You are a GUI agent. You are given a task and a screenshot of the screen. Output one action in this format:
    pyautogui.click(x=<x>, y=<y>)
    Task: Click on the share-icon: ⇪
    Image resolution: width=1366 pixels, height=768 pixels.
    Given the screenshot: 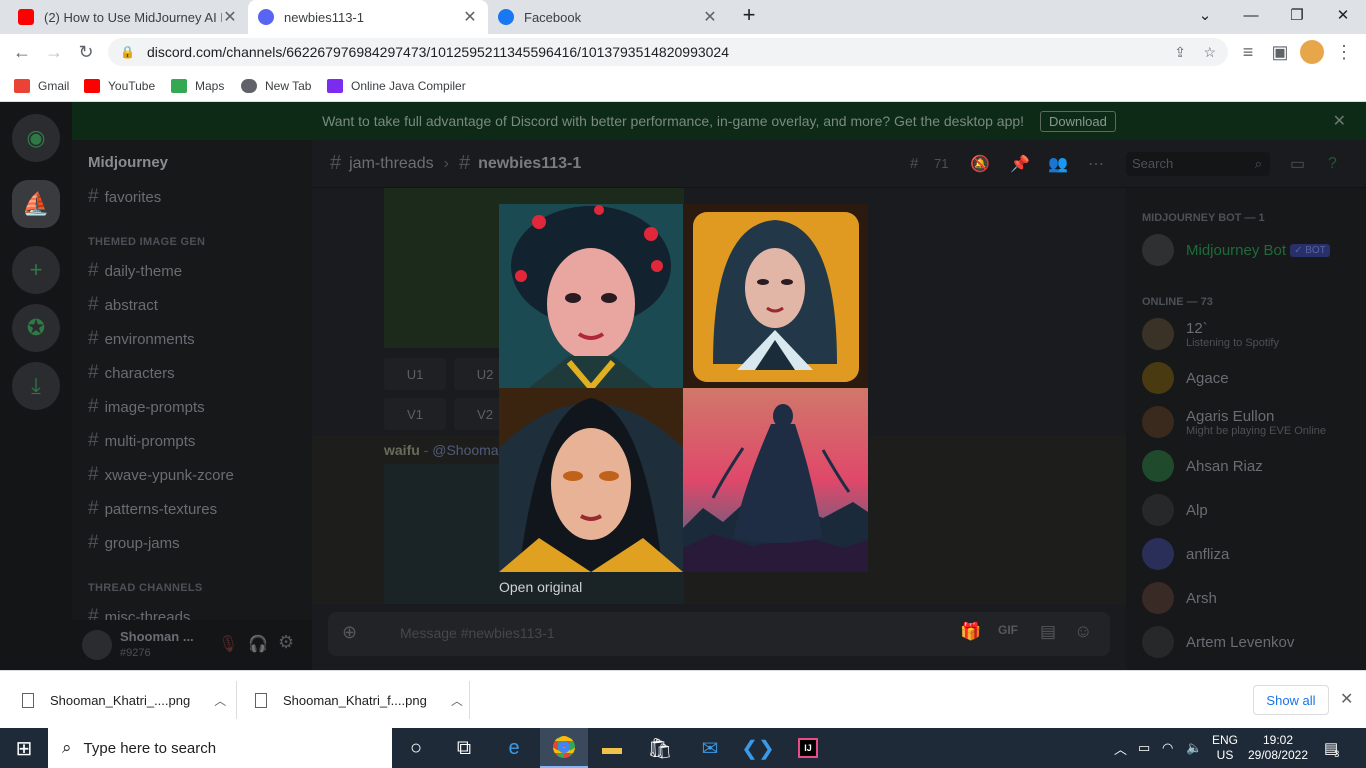 What is the action you would take?
    pyautogui.click(x=1180, y=52)
    